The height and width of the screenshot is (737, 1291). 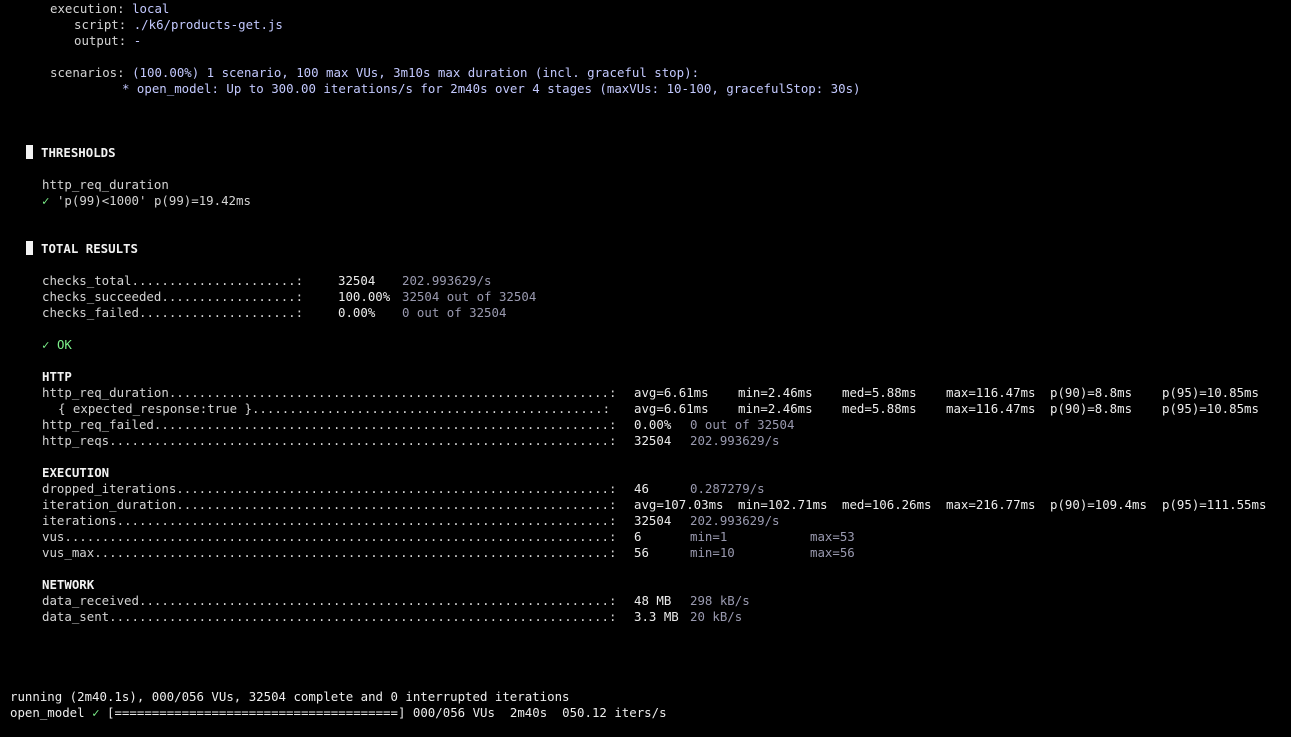 What do you see at coordinates (109, 488) in the screenshot?
I see `metric-label: dropped_iterations` at bounding box center [109, 488].